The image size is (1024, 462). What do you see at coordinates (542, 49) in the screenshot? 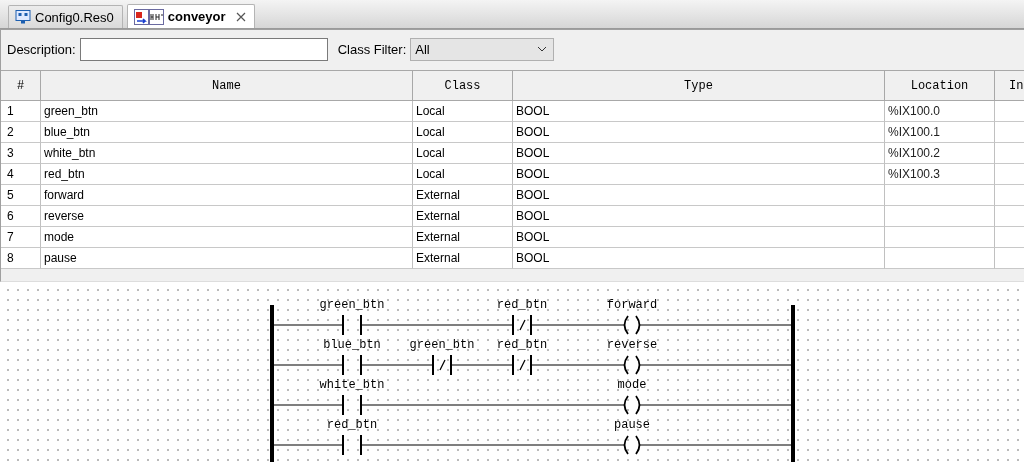
I see `chevron-down-icon` at bounding box center [542, 49].